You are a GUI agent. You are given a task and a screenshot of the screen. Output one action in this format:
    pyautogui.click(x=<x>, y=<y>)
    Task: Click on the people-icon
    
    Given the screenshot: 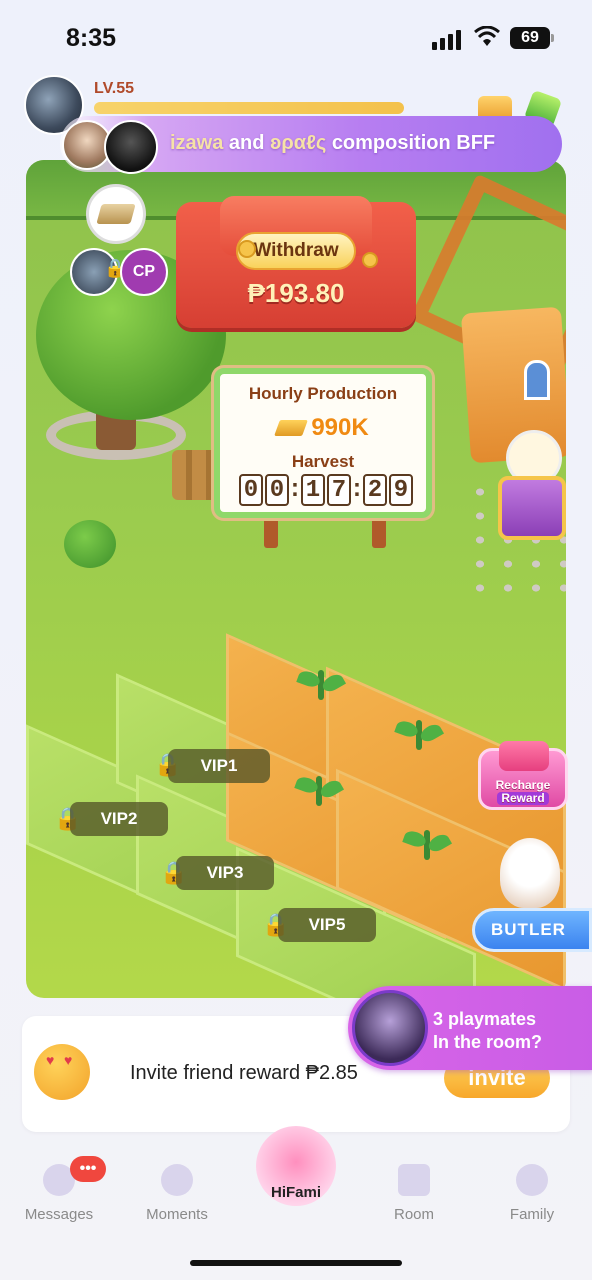 What is the action you would take?
    pyautogui.click(x=532, y=1180)
    